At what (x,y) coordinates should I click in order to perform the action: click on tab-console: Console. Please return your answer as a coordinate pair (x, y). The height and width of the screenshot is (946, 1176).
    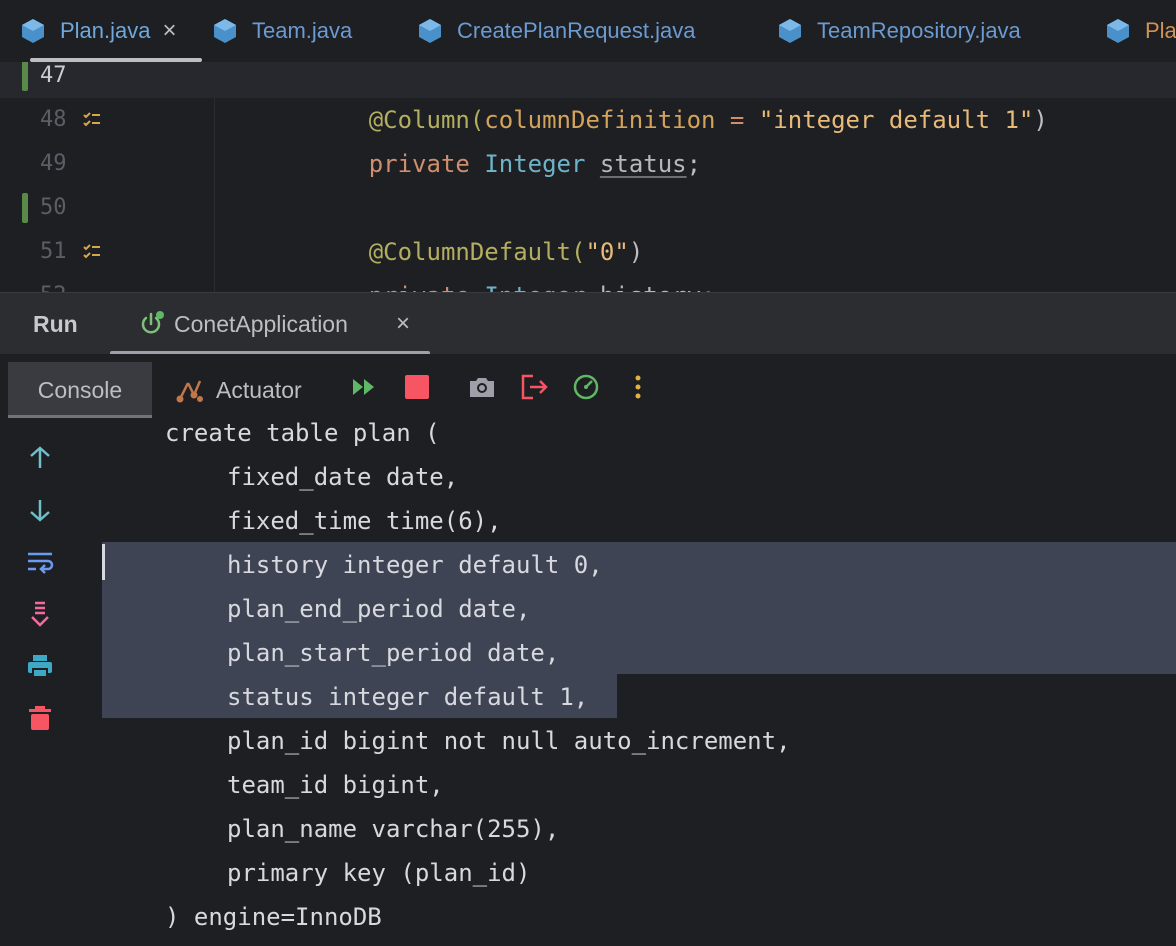
    Looking at the image, I should click on (80, 390).